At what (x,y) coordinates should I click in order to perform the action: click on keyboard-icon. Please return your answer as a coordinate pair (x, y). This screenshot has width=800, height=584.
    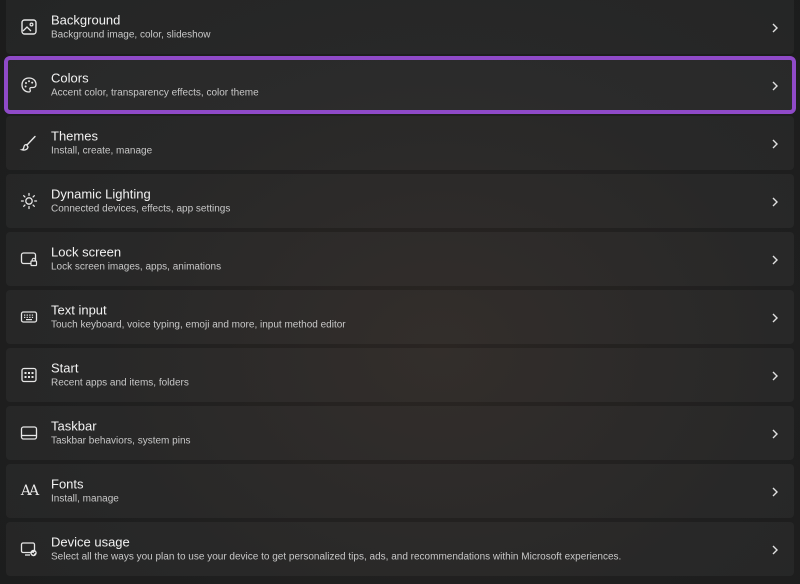
    Looking at the image, I should click on (29, 317).